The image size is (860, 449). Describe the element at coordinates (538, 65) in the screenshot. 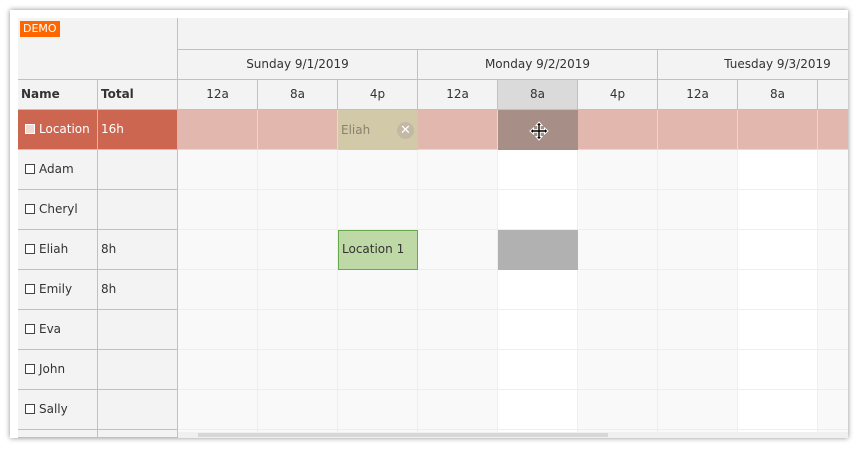

I see `day-header: Monday 9/2/2019` at that location.